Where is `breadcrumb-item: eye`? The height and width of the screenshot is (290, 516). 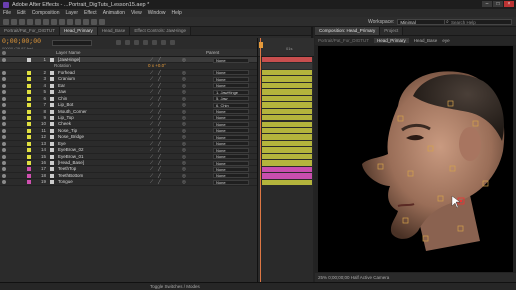 breadcrumb-item: eye is located at coordinates (445, 40).